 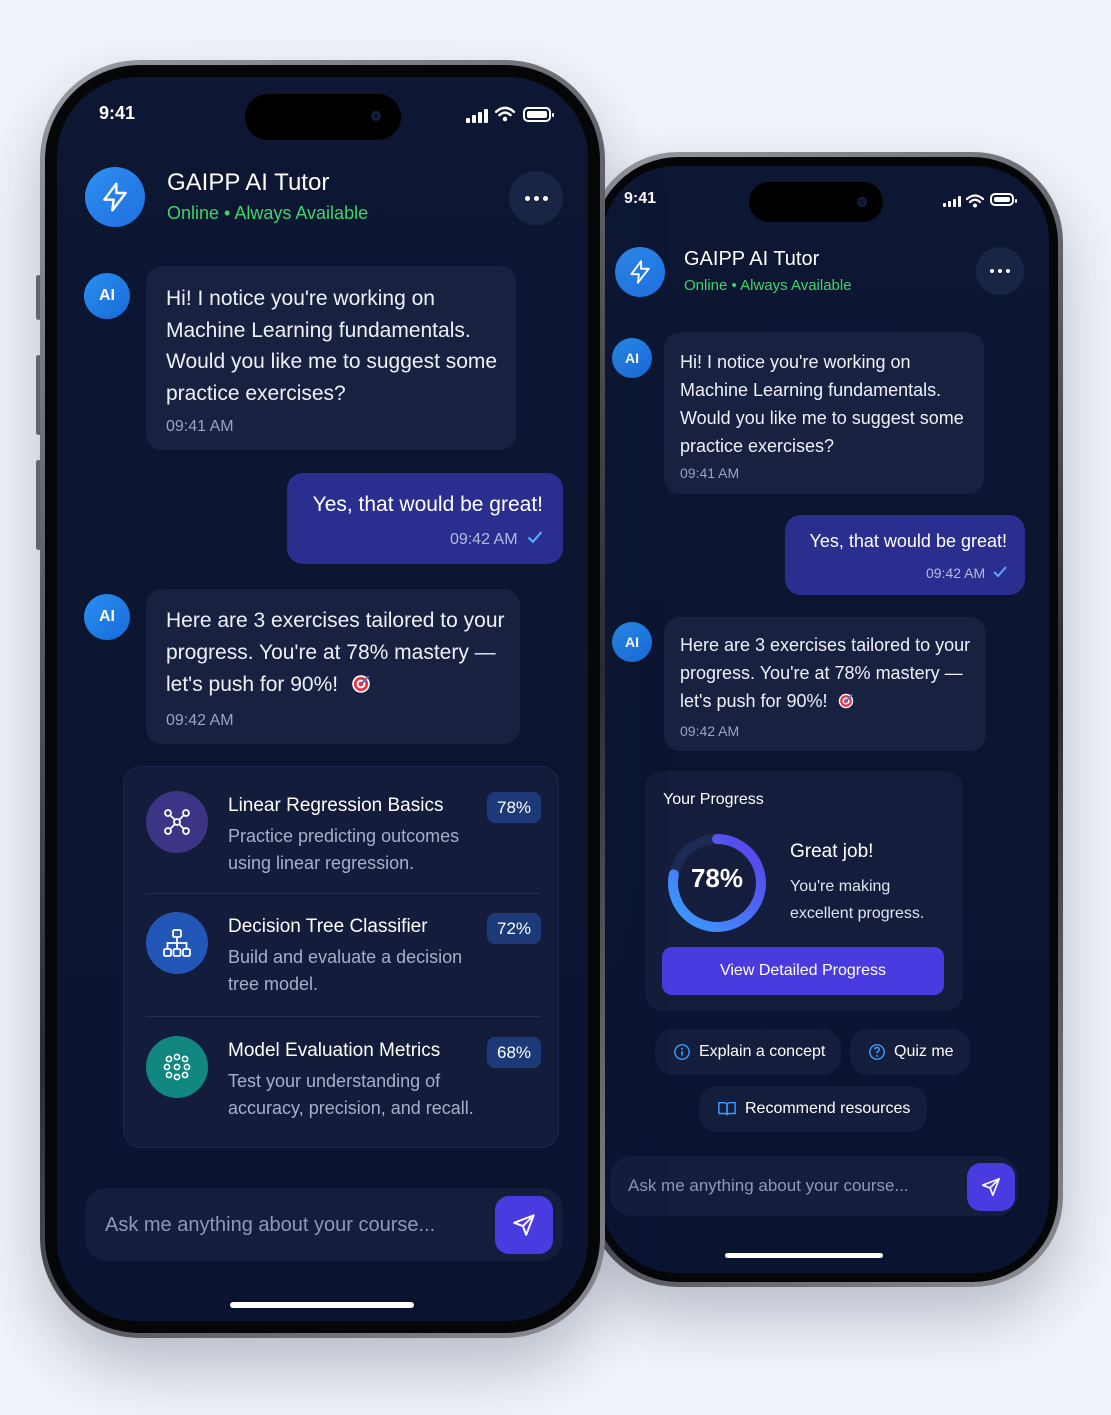 What do you see at coordinates (803, 971) in the screenshot?
I see `view-progress-button: View Detailed Progress` at bounding box center [803, 971].